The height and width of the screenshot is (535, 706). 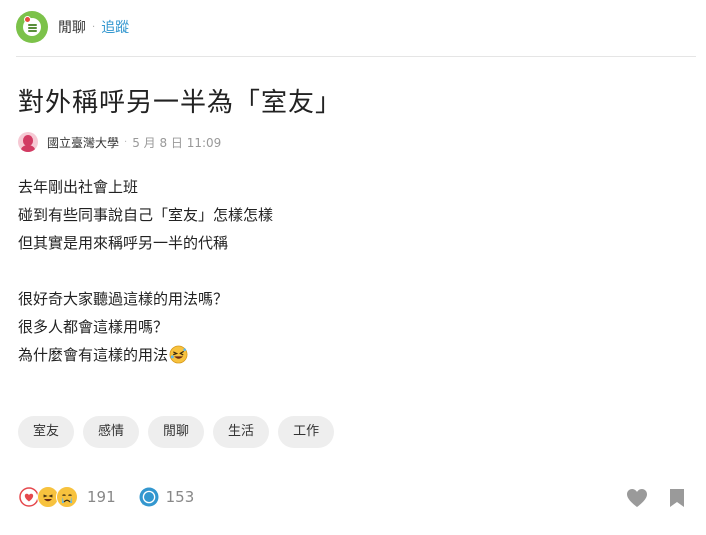 What do you see at coordinates (241, 432) in the screenshot?
I see `tag-chip: 生活` at bounding box center [241, 432].